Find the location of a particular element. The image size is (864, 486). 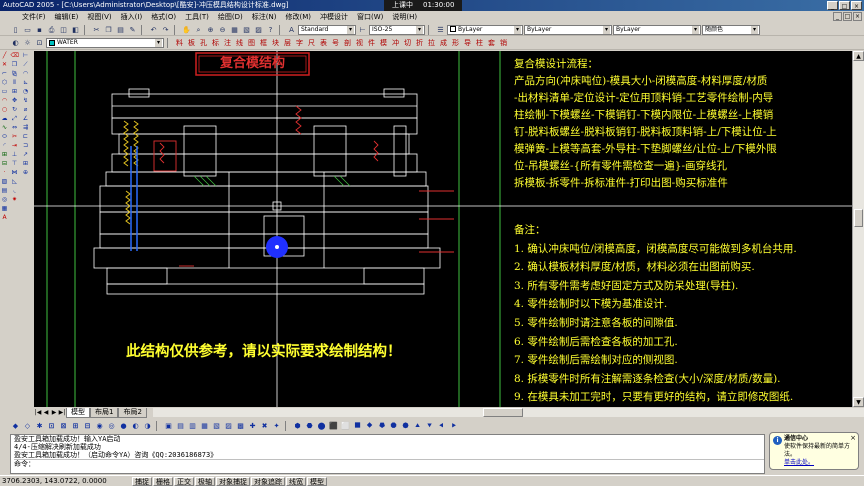

zoom-window-icon: ⊕ is located at coordinates (210, 30).